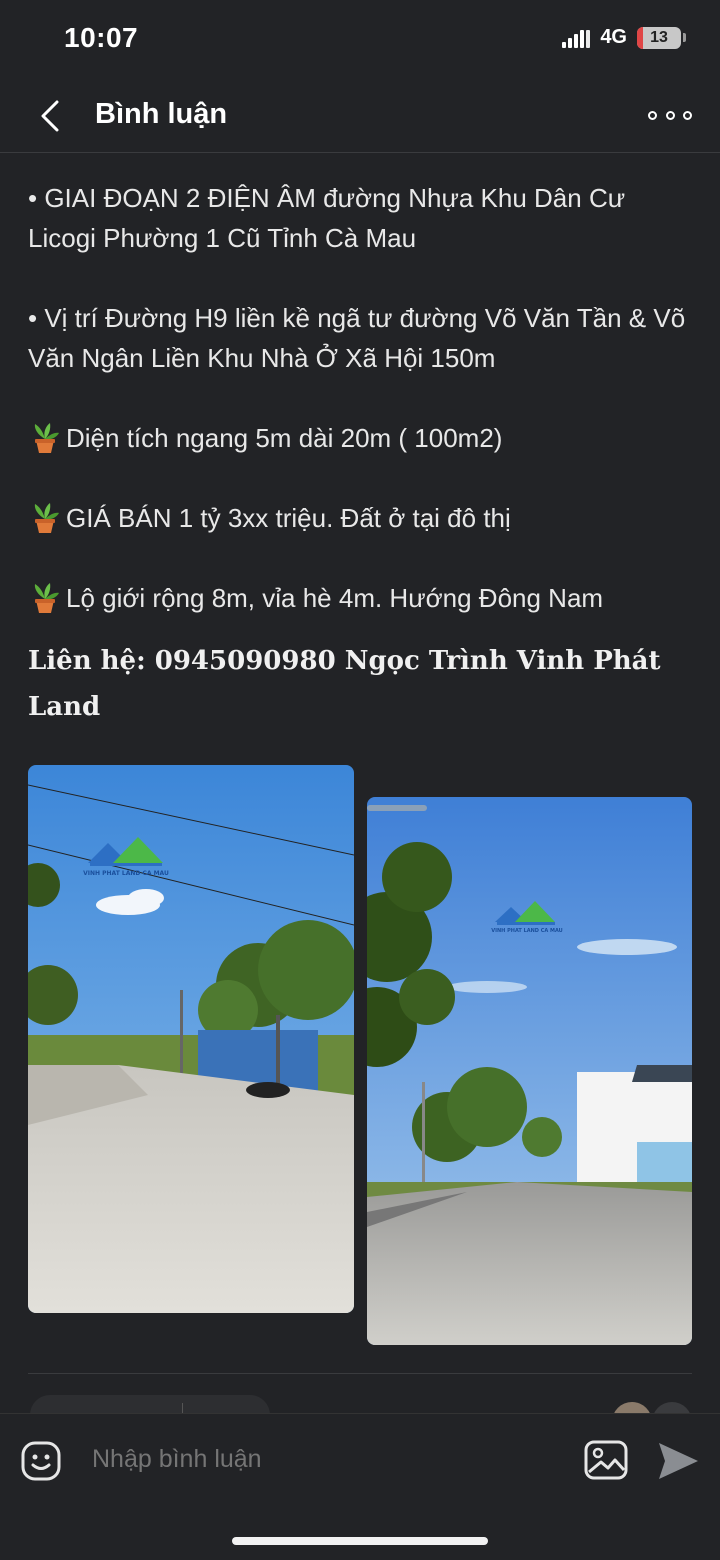 The height and width of the screenshot is (1560, 720). Describe the element at coordinates (360, 116) in the screenshot. I see `header: Bình luận` at that location.